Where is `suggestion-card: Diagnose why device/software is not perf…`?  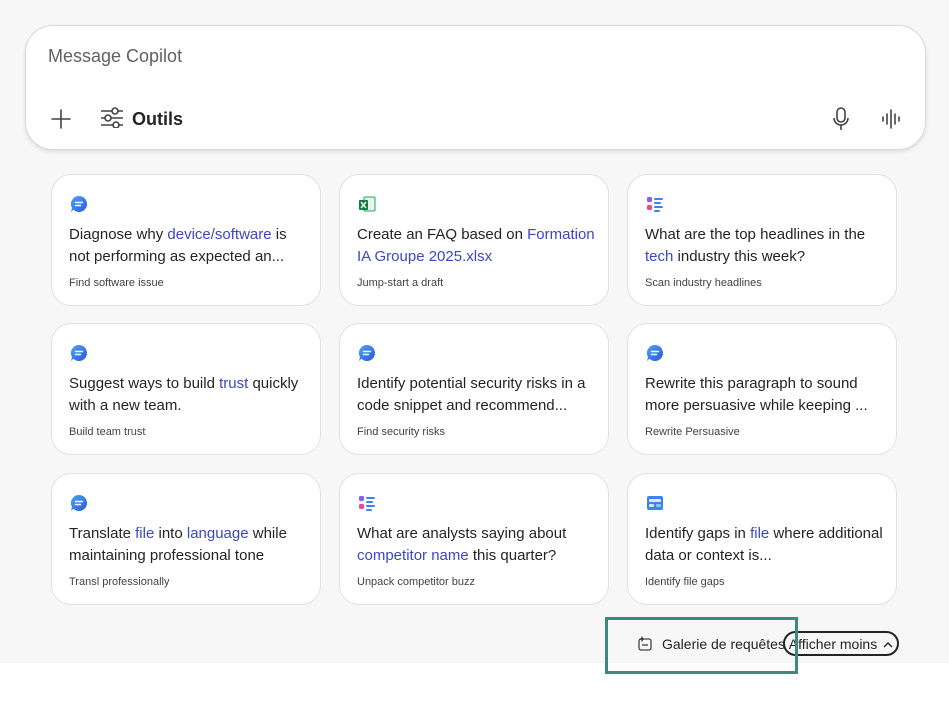 suggestion-card: Diagnose why device/software is not perf… is located at coordinates (186, 240).